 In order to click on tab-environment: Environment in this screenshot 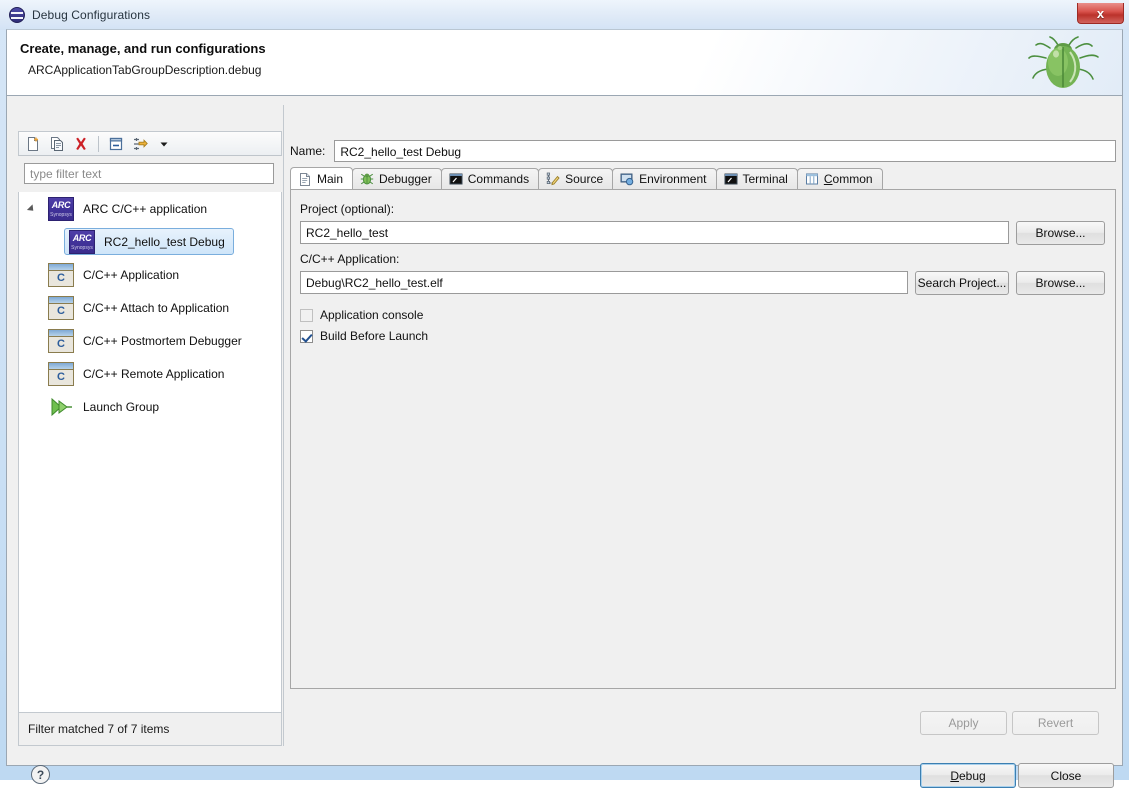, I will do `click(664, 178)`.